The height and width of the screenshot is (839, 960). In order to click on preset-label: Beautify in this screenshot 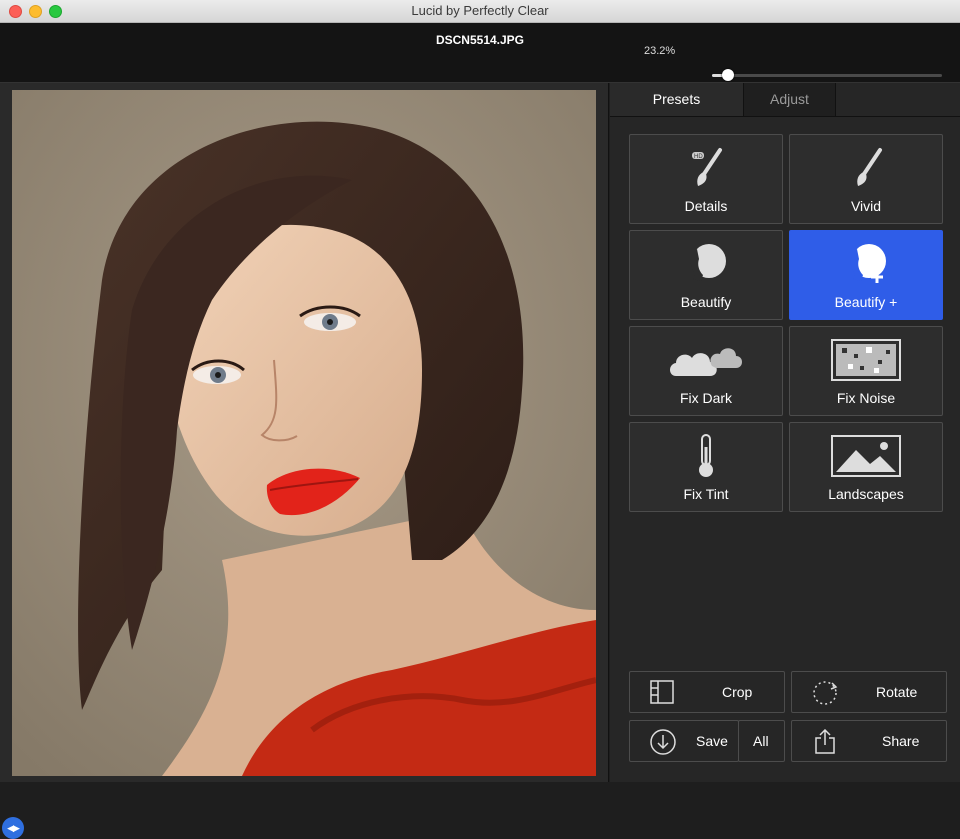, I will do `click(706, 302)`.